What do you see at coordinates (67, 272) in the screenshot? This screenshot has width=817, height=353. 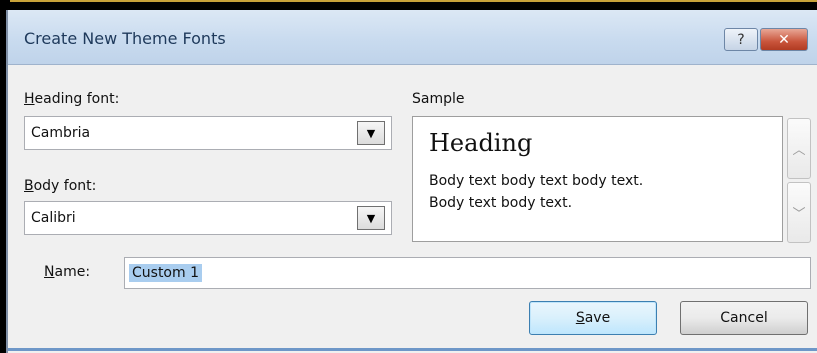 I see `name-label: Name:` at bounding box center [67, 272].